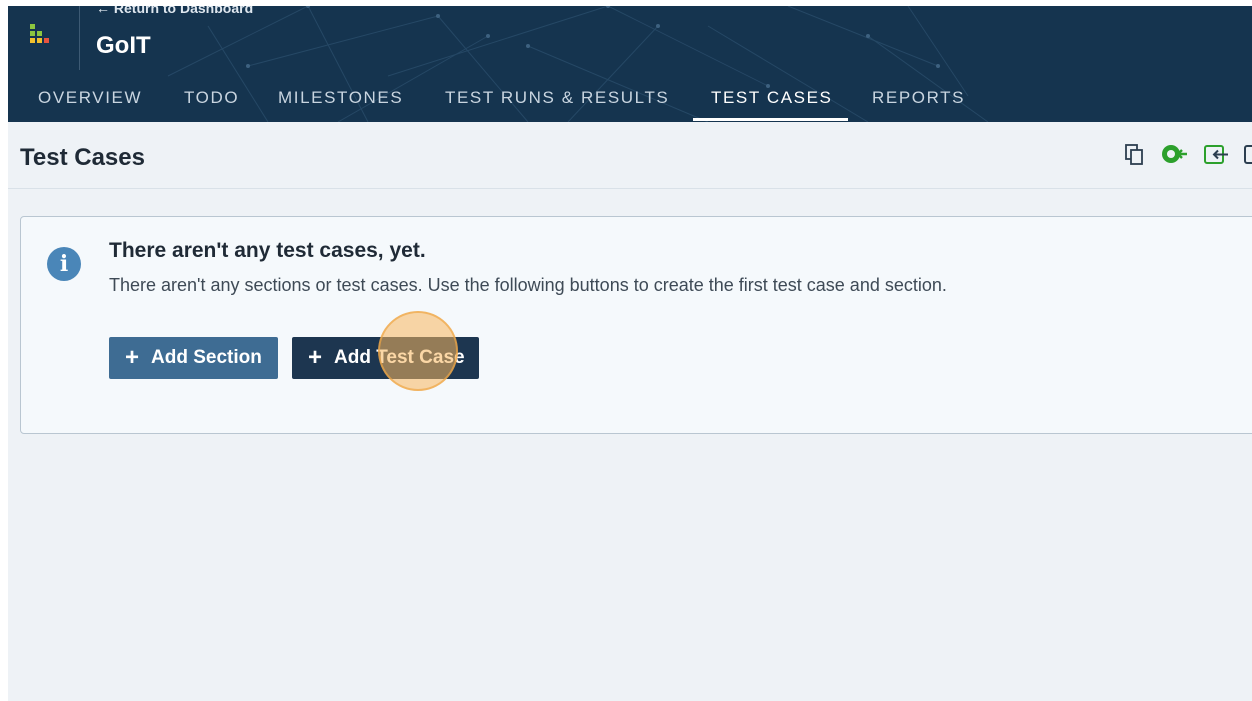  What do you see at coordinates (211, 98) in the screenshot?
I see `tab-todo: TODO` at bounding box center [211, 98].